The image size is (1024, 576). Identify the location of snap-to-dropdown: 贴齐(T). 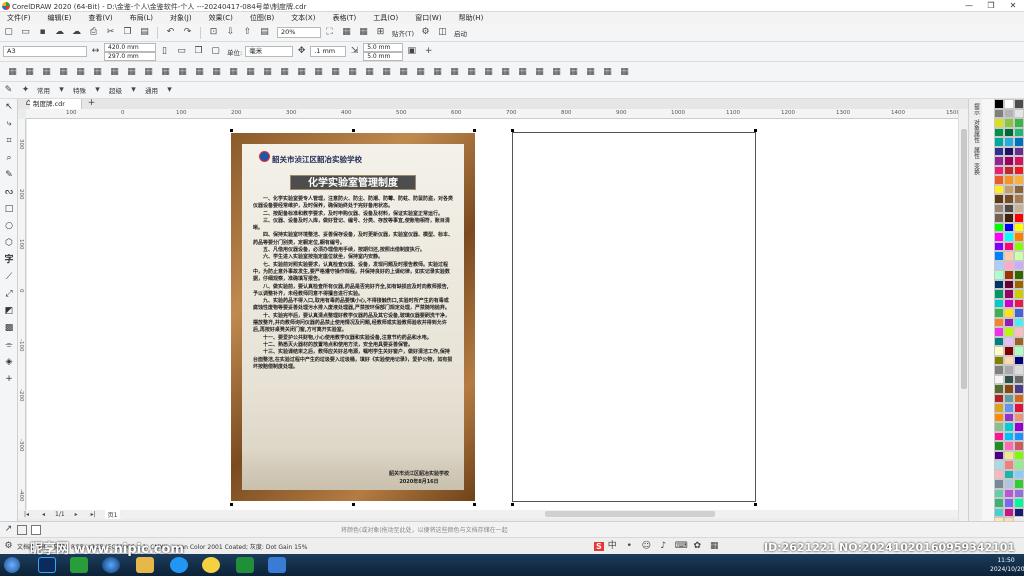
(403, 33).